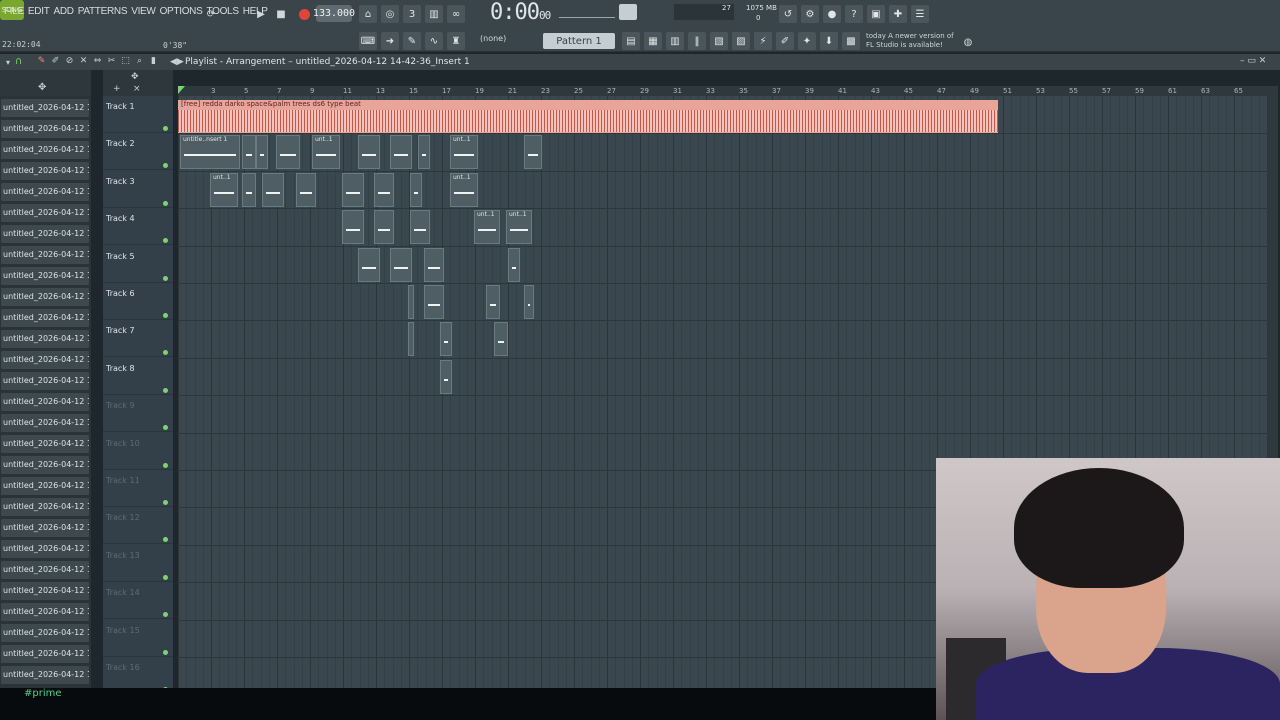  What do you see at coordinates (138, 114) in the screenshot?
I see `track-header: Track 1` at bounding box center [138, 114].